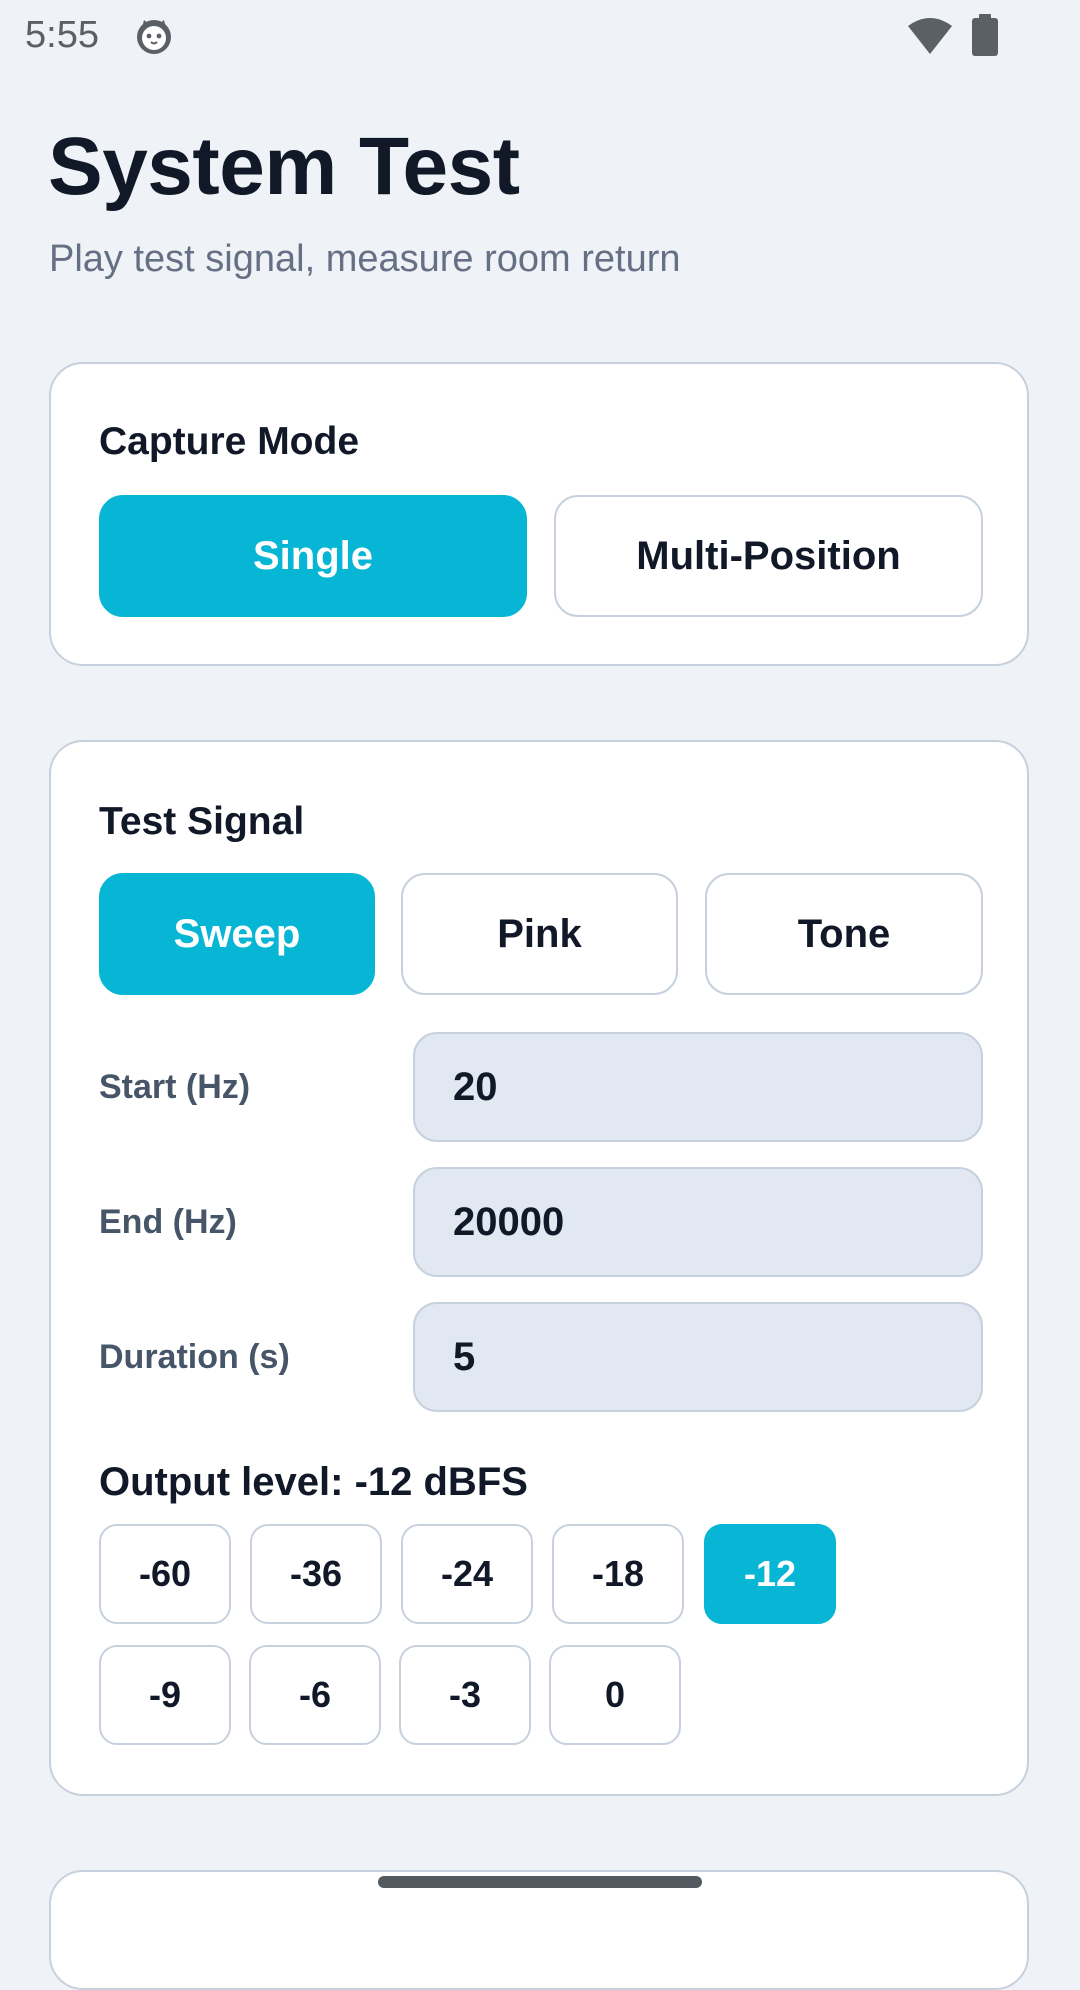  Describe the element at coordinates (467, 1574) in the screenshot. I see `level-button-minus-24: -24` at that location.